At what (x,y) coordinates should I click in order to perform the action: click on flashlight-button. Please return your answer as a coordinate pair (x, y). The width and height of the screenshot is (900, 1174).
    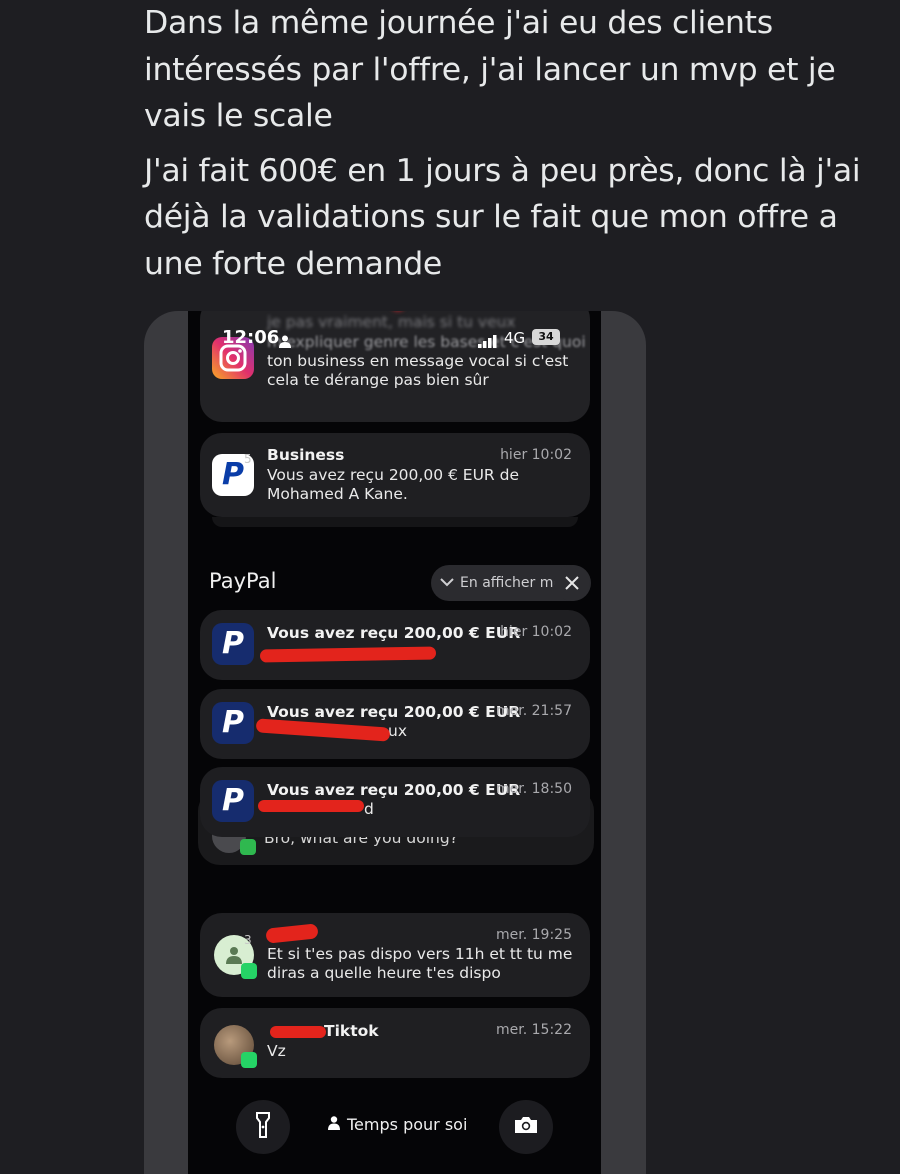
    Looking at the image, I should click on (263, 1127).